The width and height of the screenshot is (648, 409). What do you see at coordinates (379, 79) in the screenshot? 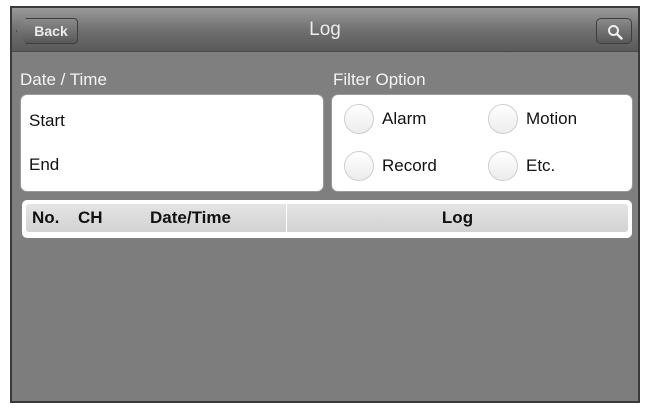
I see `filter-option-section-label: Filter Option` at bounding box center [379, 79].